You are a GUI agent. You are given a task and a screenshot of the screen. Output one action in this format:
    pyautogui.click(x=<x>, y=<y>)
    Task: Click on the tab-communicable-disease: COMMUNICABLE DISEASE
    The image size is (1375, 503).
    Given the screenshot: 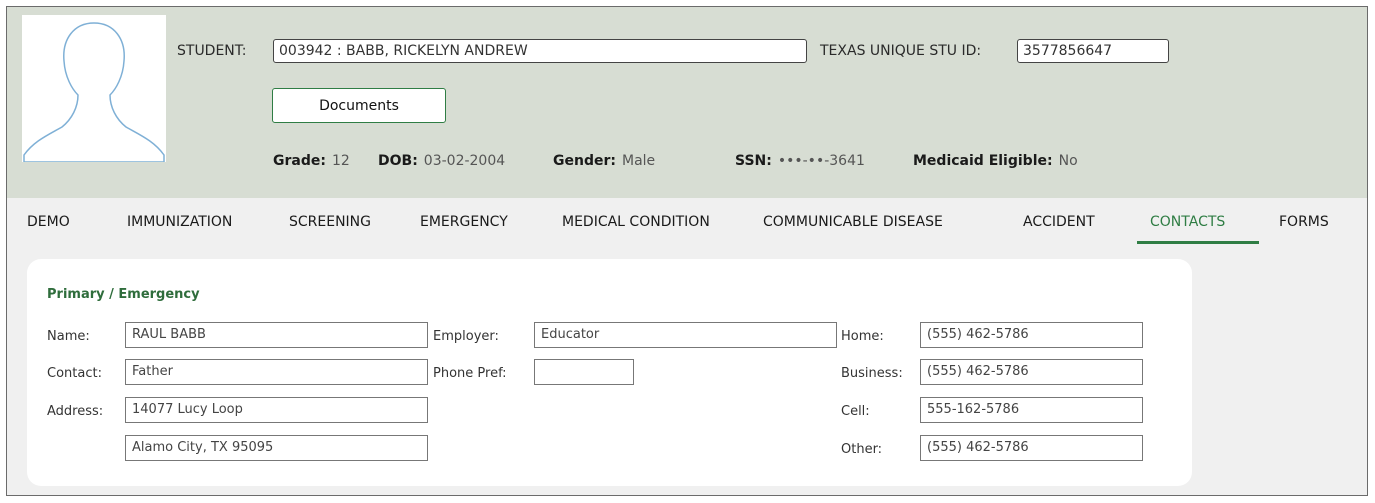 What is the action you would take?
    pyautogui.click(x=853, y=222)
    